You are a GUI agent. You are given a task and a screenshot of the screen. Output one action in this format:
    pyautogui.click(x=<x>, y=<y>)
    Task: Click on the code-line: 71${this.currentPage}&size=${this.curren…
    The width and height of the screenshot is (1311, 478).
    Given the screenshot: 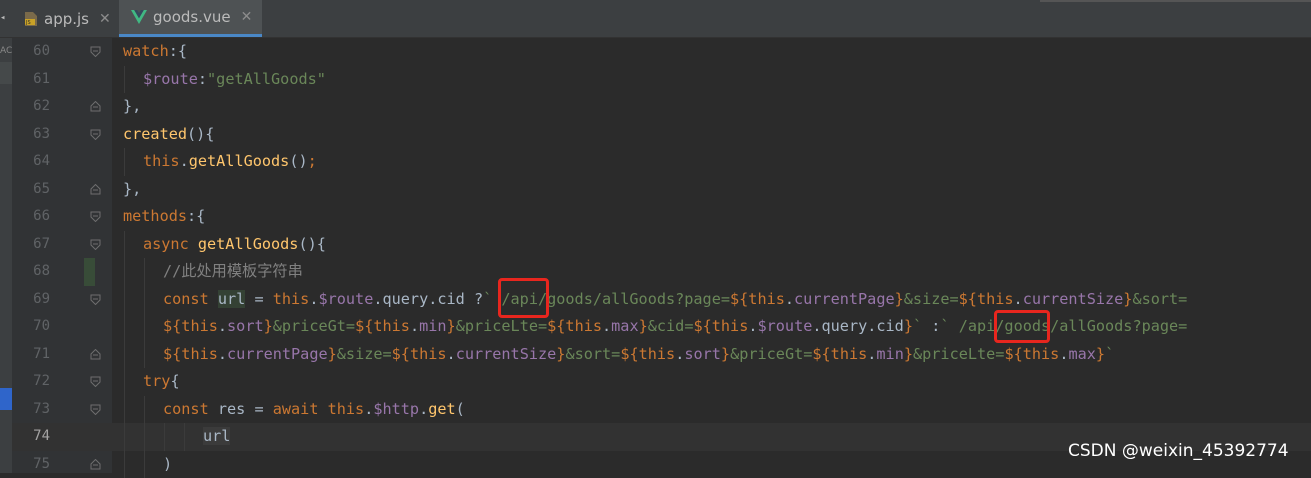 What is the action you would take?
    pyautogui.click(x=661, y=355)
    